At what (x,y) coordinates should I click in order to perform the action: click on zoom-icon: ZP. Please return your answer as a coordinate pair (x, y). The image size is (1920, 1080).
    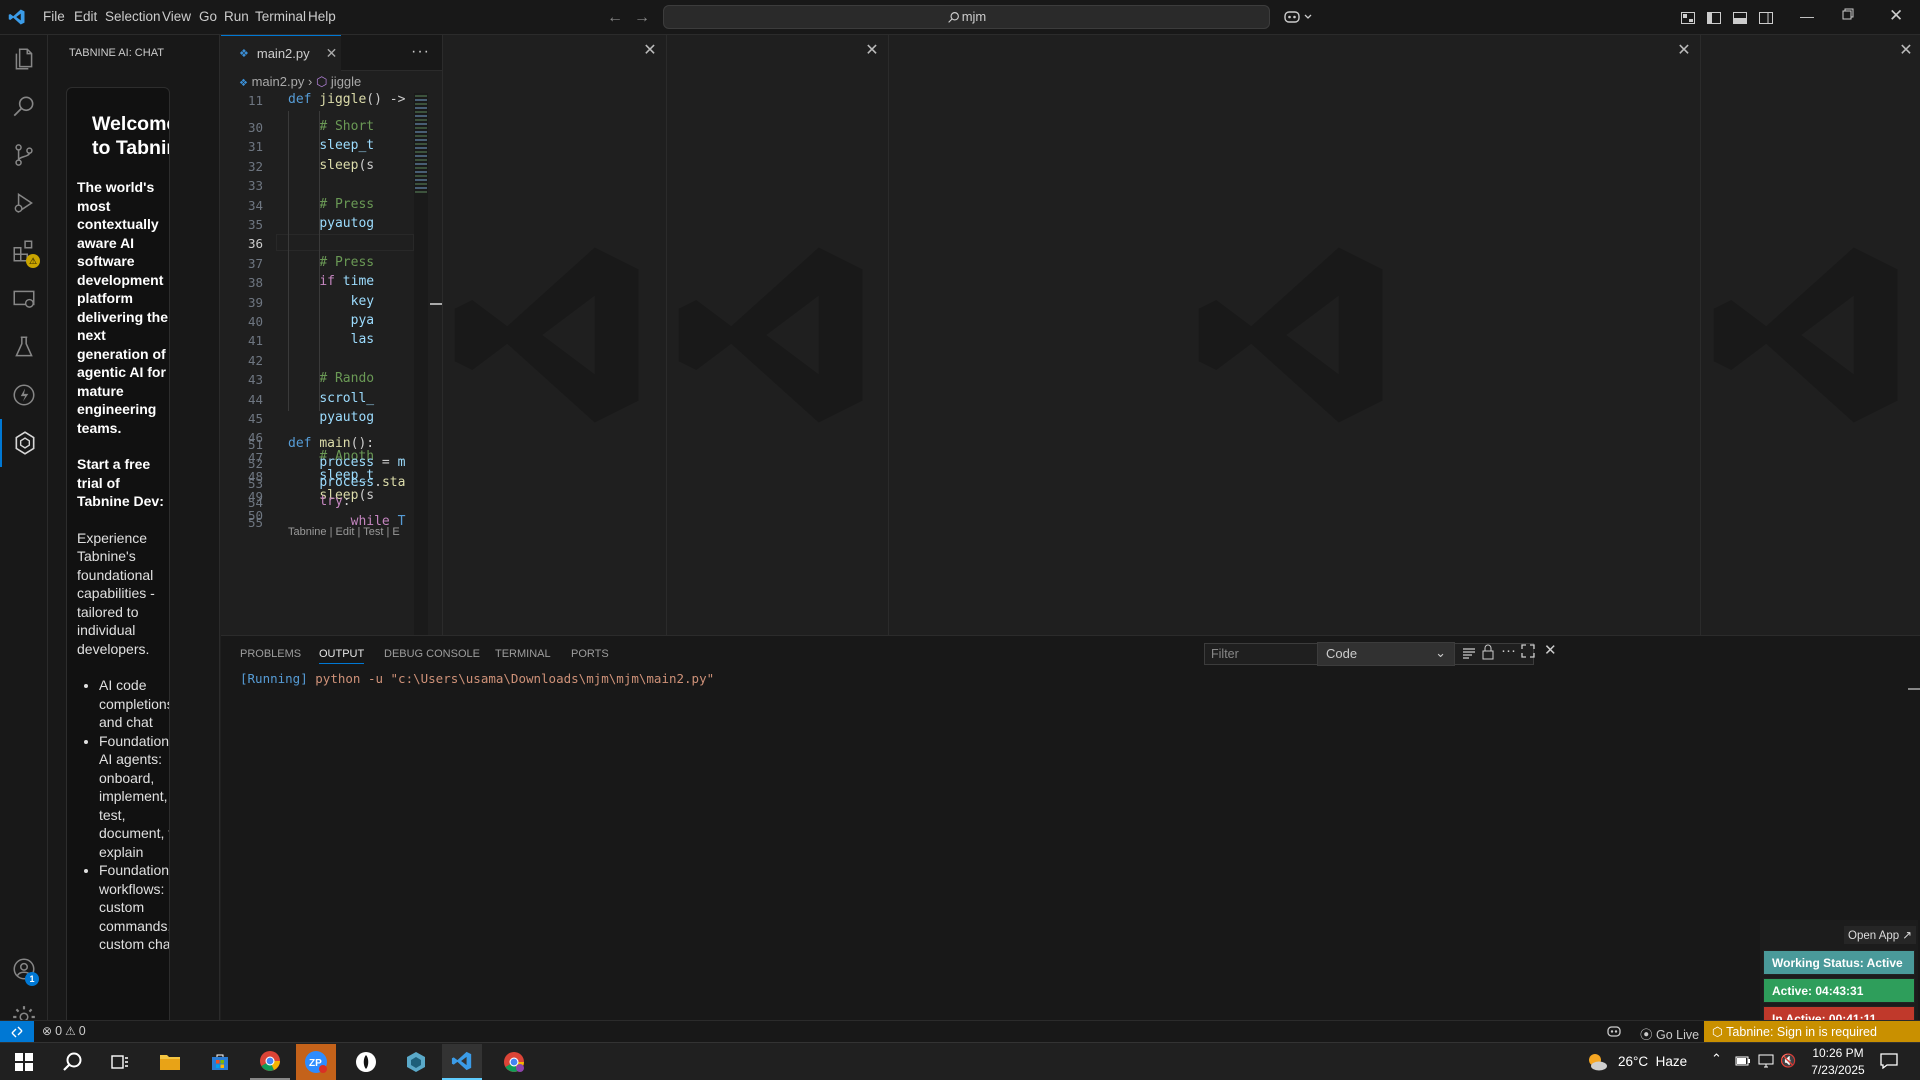
    Looking at the image, I should click on (316, 1062).